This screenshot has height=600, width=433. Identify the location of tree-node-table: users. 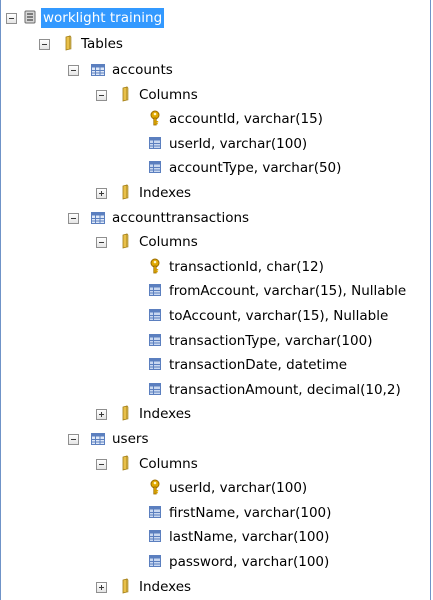
(215, 439).